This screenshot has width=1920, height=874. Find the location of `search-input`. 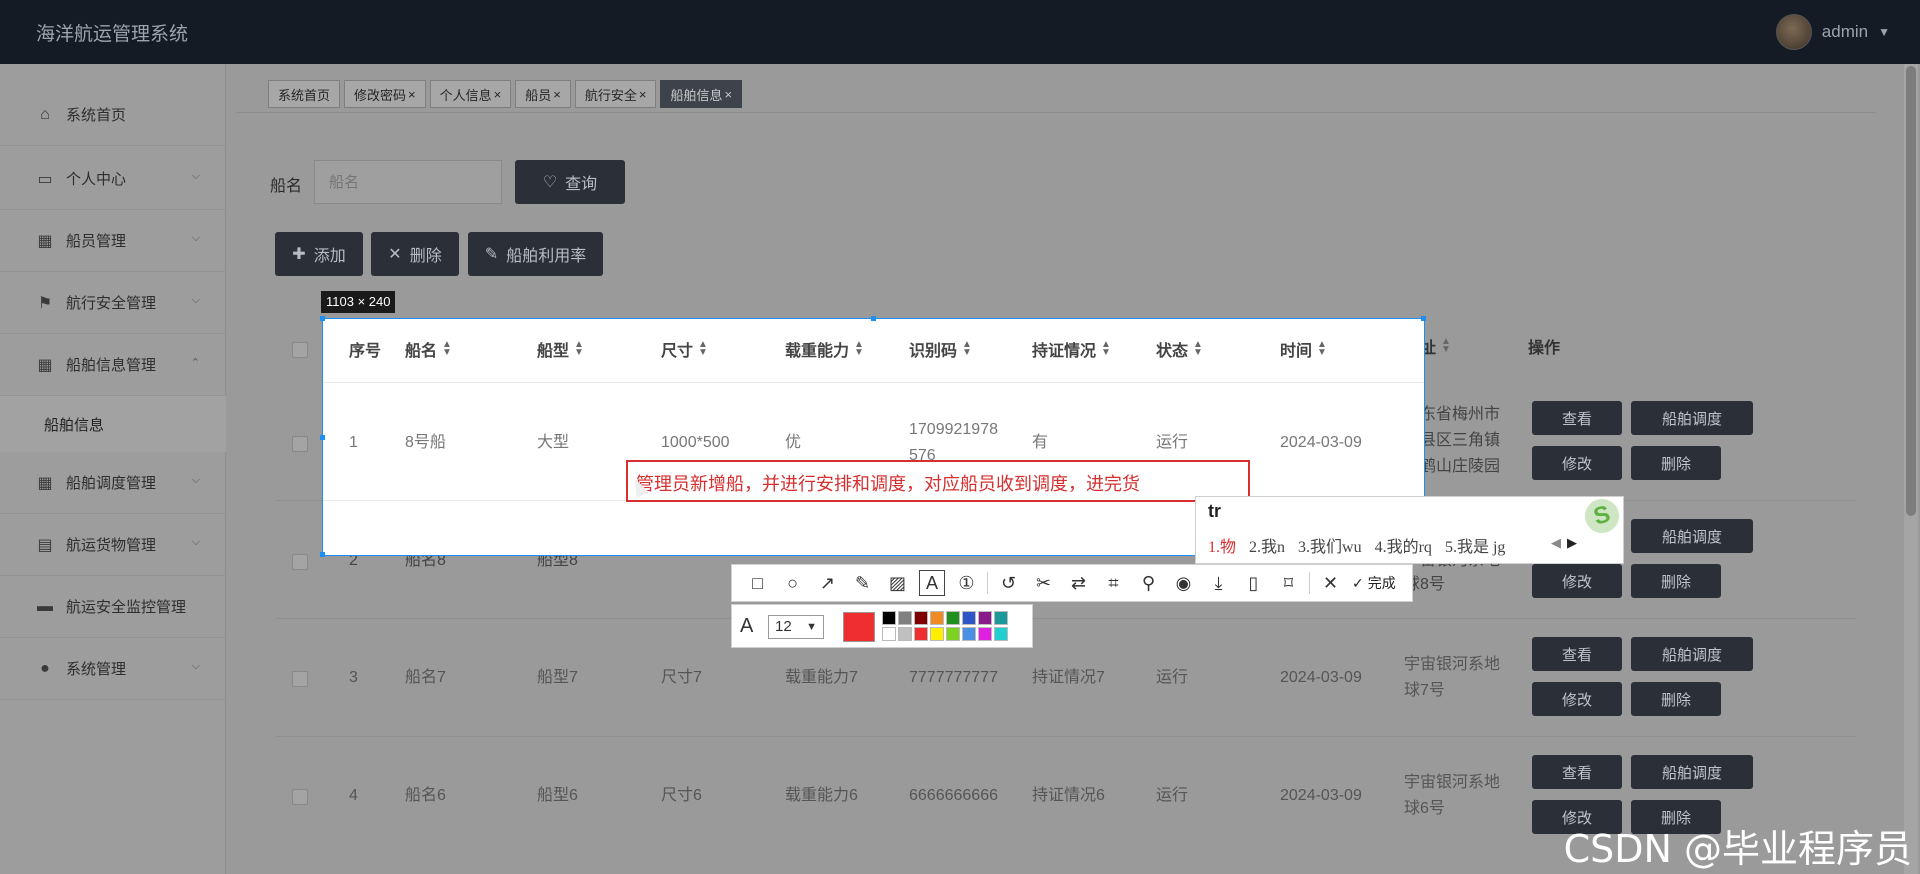

search-input is located at coordinates (408, 182).